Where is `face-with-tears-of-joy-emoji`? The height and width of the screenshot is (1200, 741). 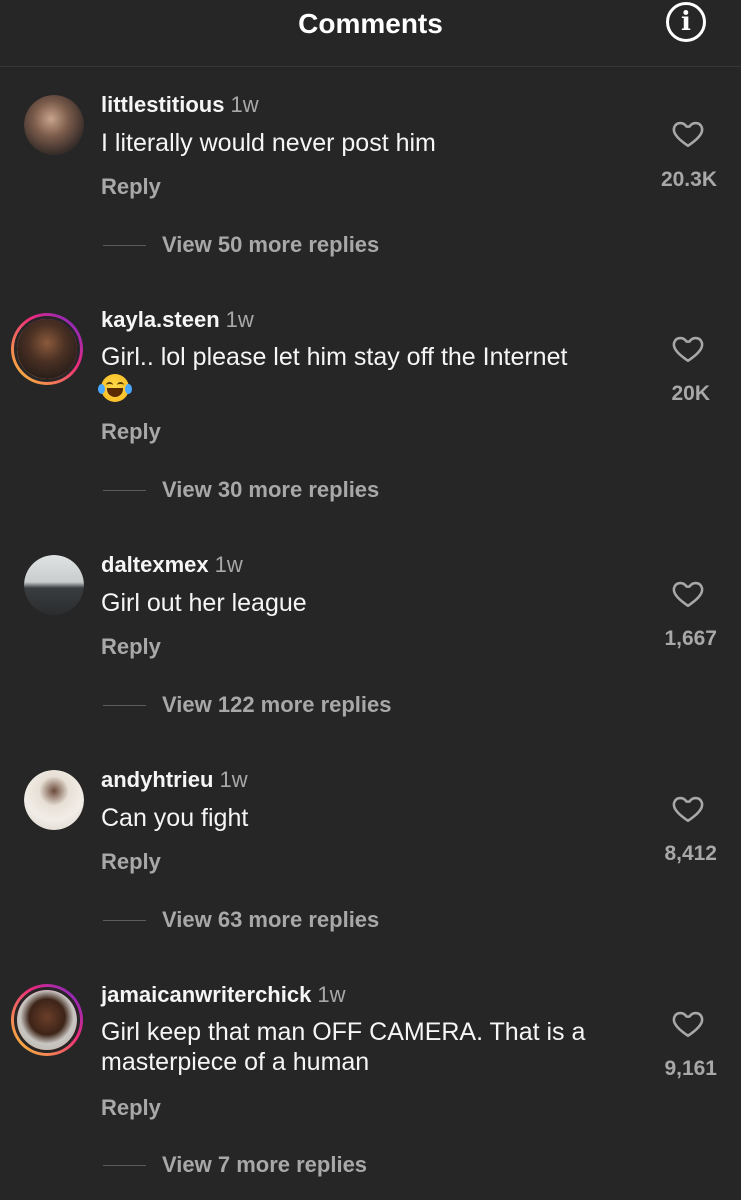
face-with-tears-of-joy-emoji is located at coordinates (115, 388).